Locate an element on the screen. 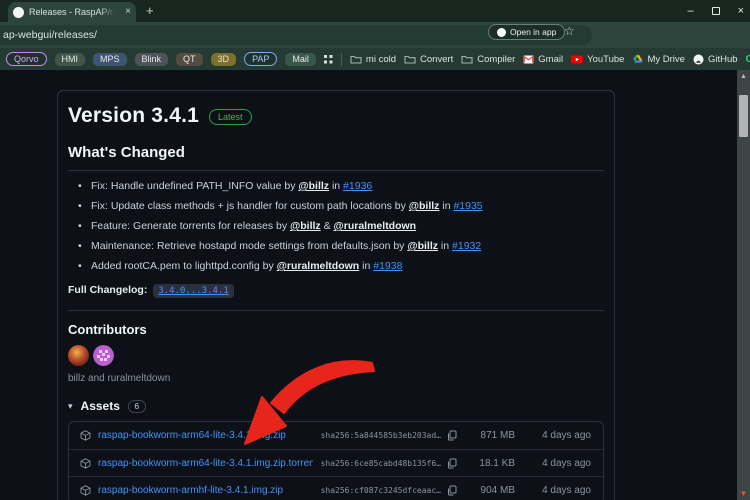 This screenshot has height=500, width=750. full-changelog-label: Full Changelog: is located at coordinates (108, 290).